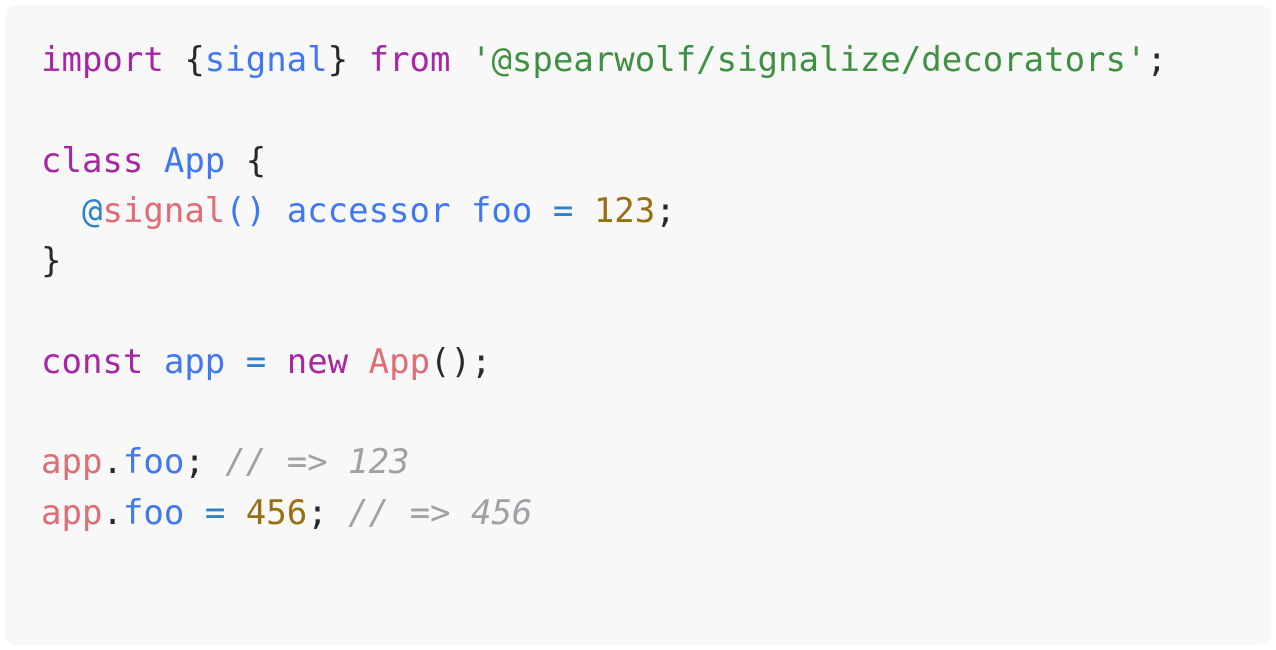  Describe the element at coordinates (399, 361) in the screenshot. I see `code-token-class: App` at that location.